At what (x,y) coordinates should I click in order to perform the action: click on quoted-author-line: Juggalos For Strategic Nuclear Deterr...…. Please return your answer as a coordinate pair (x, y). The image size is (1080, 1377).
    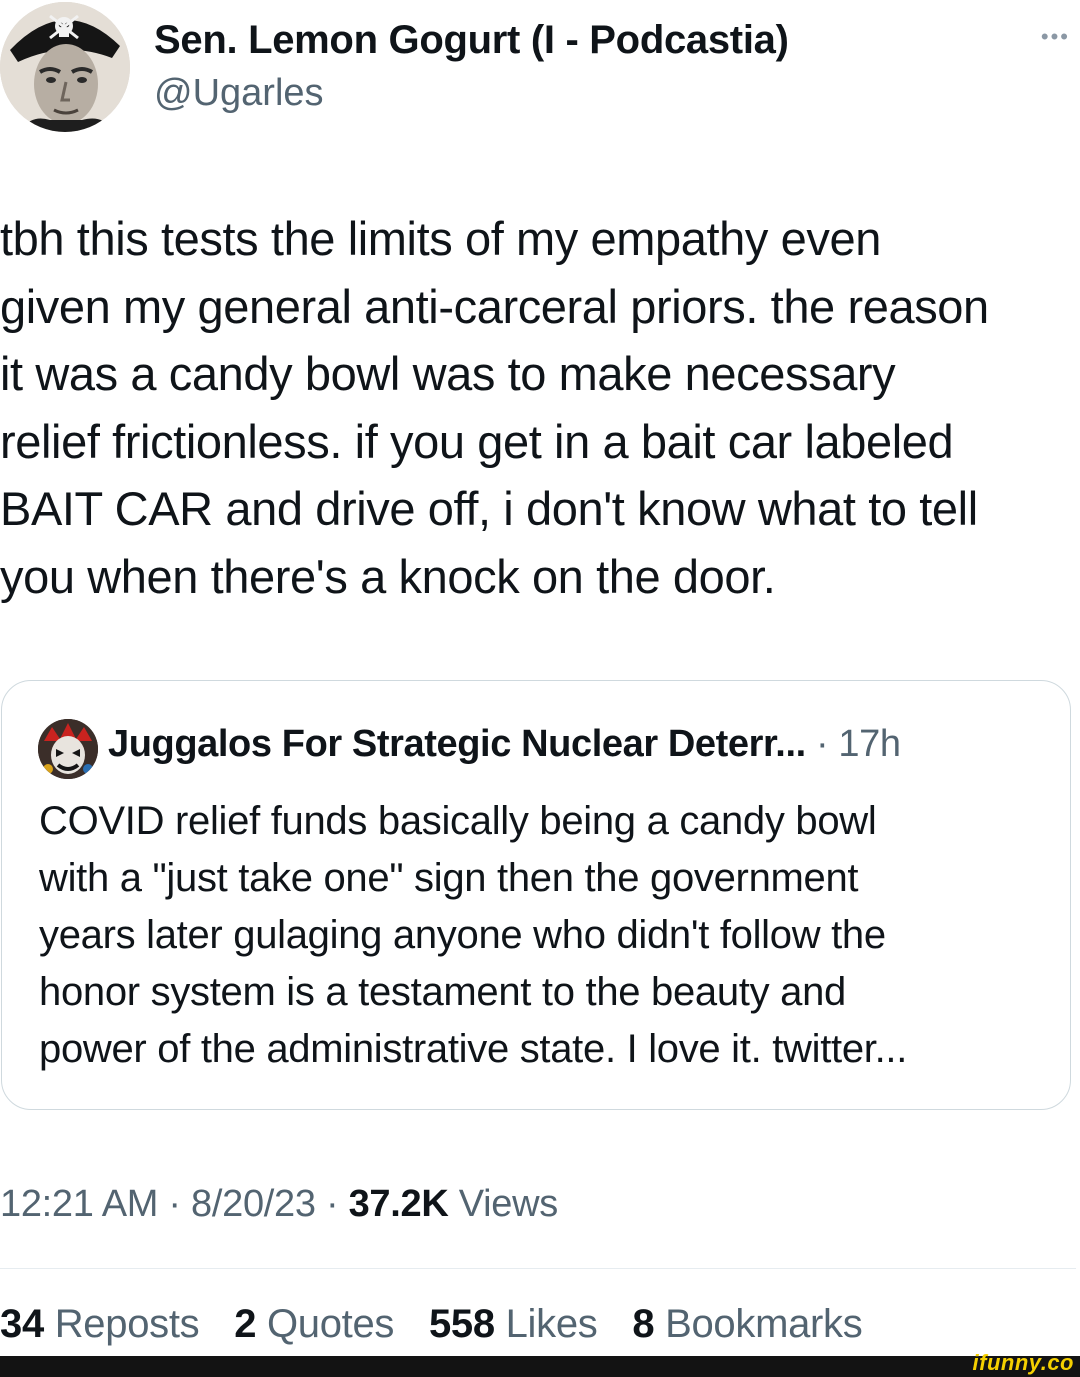
    Looking at the image, I should click on (504, 744).